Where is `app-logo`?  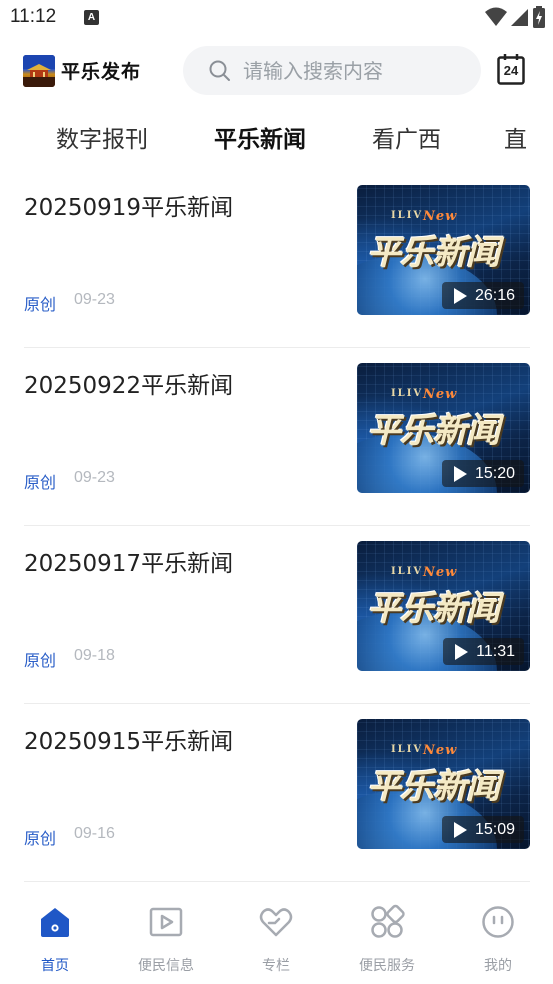 app-logo is located at coordinates (39, 71).